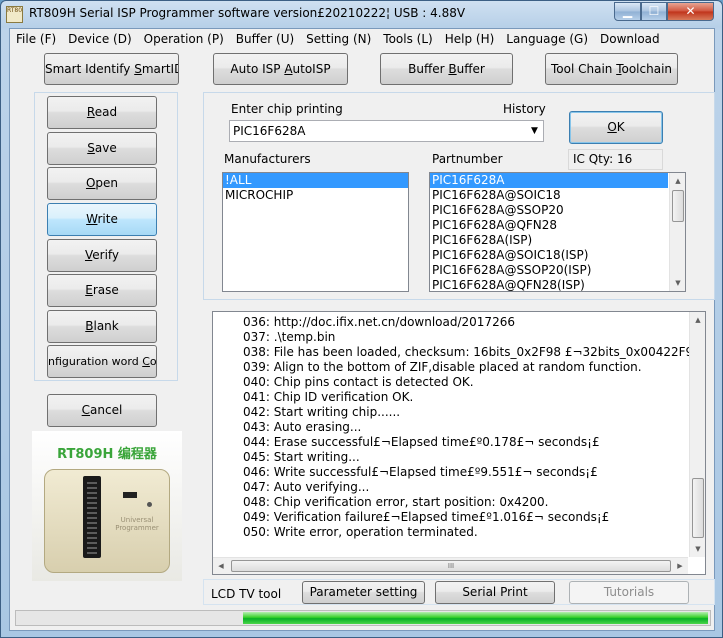  What do you see at coordinates (92, 219) in the screenshot?
I see `write-mnemonic: W` at bounding box center [92, 219].